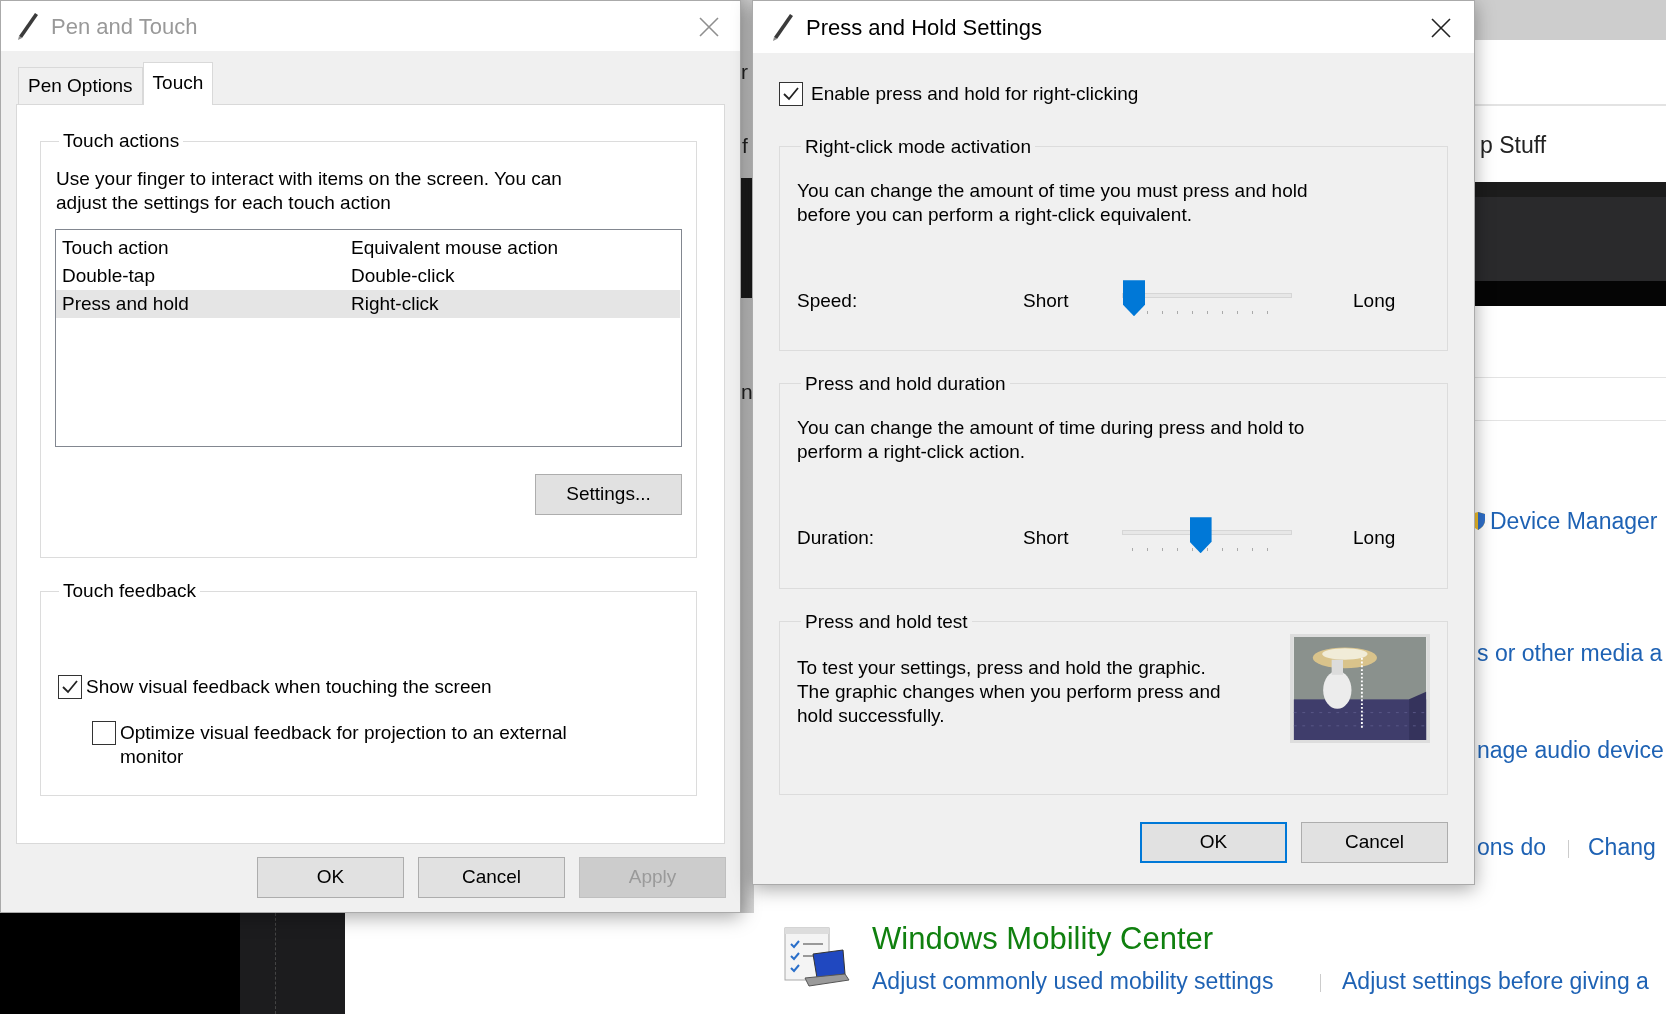  What do you see at coordinates (817, 956) in the screenshot?
I see `laptop-checklist-icon` at bounding box center [817, 956].